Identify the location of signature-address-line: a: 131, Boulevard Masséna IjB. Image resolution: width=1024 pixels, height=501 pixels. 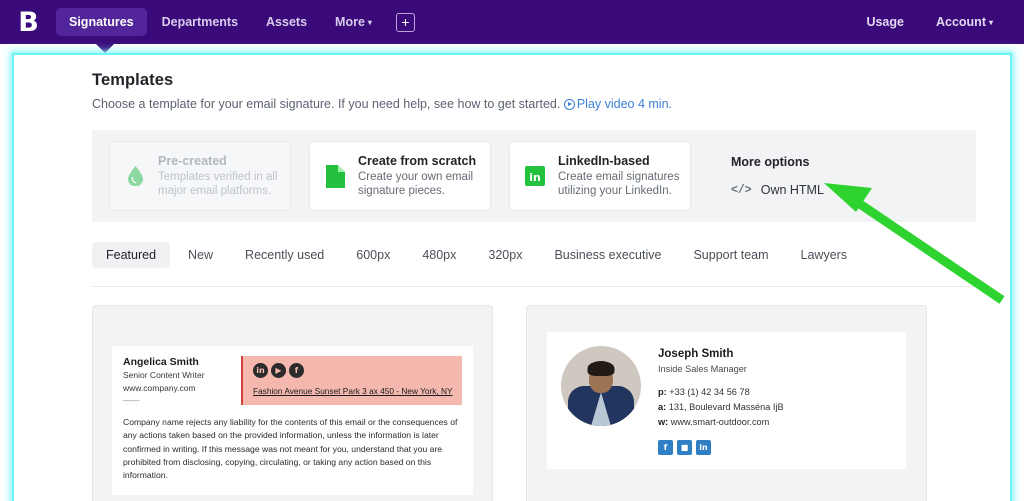
(721, 407).